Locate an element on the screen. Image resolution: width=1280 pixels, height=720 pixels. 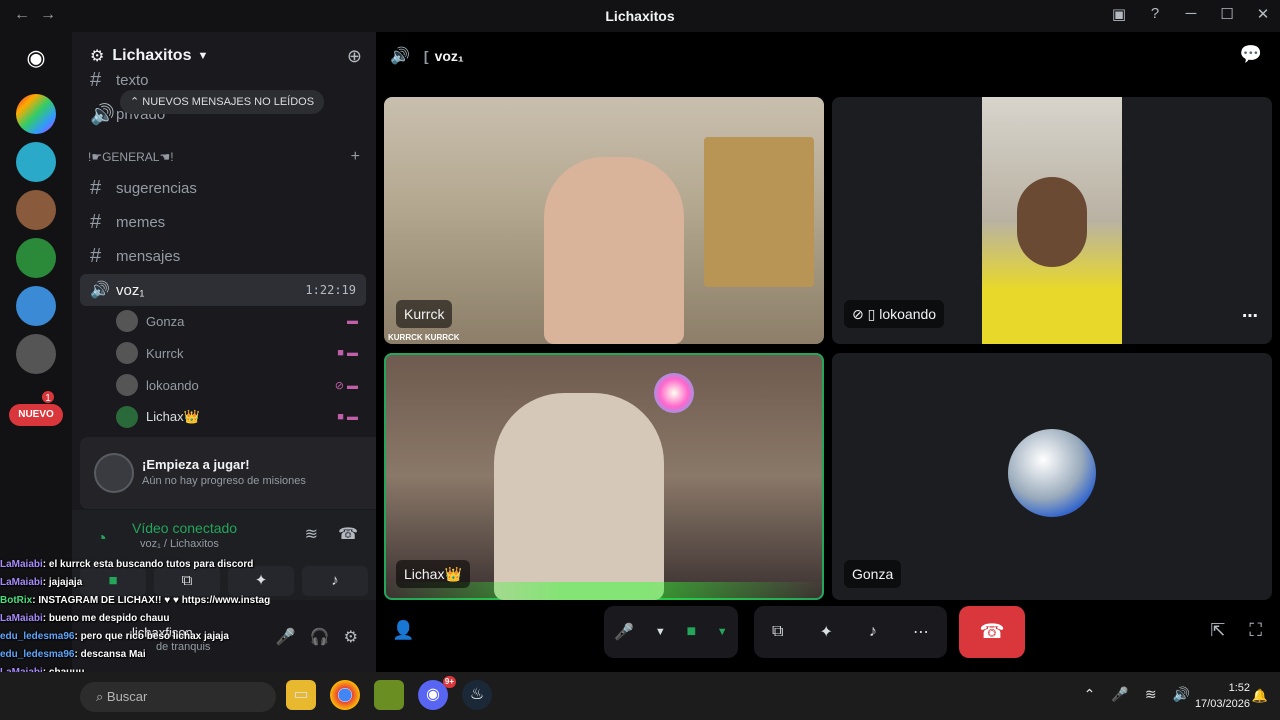
video-tile-lokoando: ⊘ ▯ lokoando ⋯ is located at coordinates (1052, 220).